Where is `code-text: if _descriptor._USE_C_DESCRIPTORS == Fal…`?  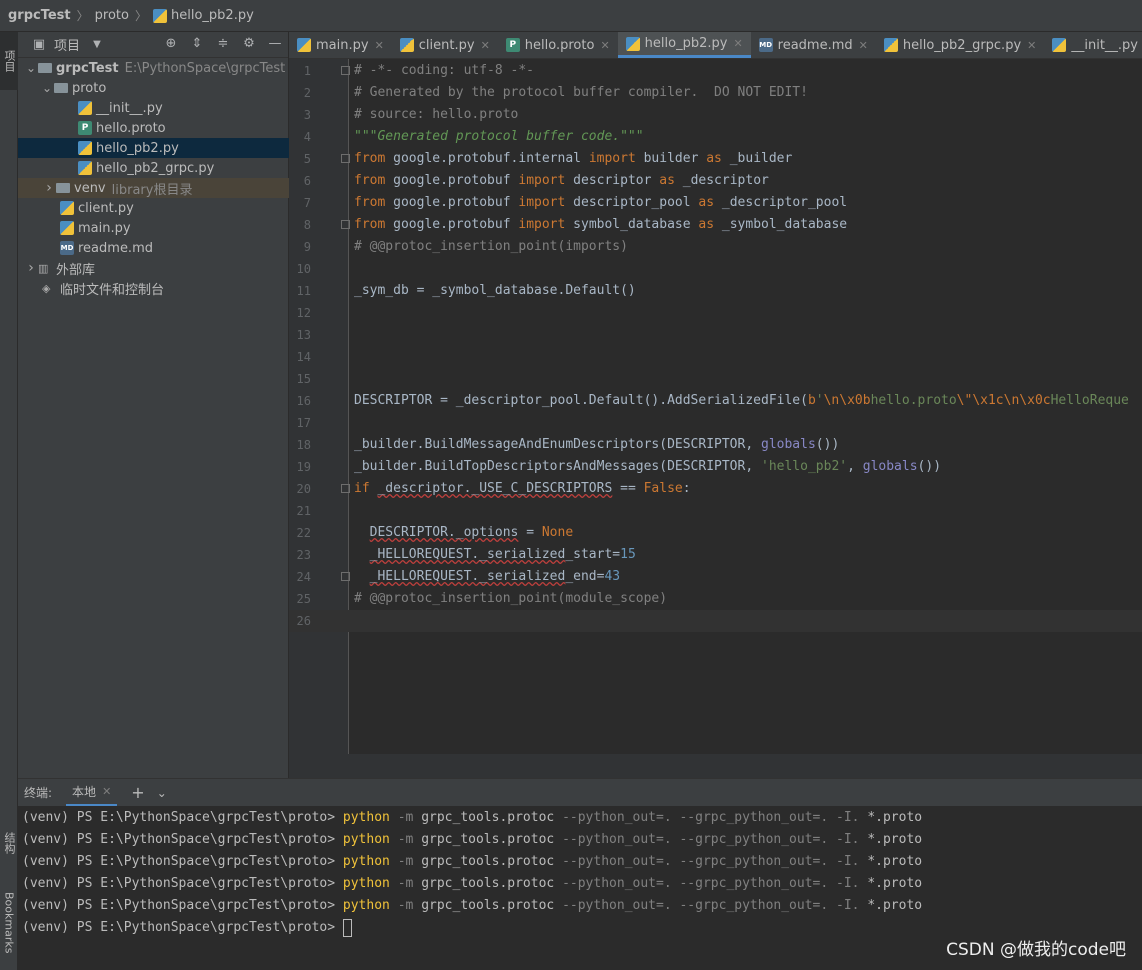
code-text: if _descriptor._USE_C_DESCRIPTORS == Fal… is located at coordinates (522, 488).